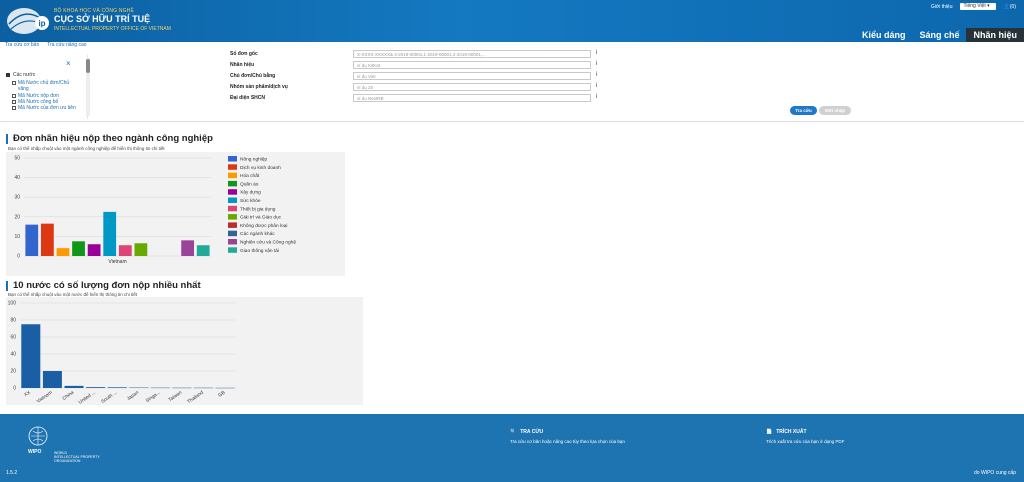 Image resolution: width=1024 pixels, height=482 pixels. Describe the element at coordinates (942, 7) in the screenshot. I see `intro-link: Giới thiệu` at that location.